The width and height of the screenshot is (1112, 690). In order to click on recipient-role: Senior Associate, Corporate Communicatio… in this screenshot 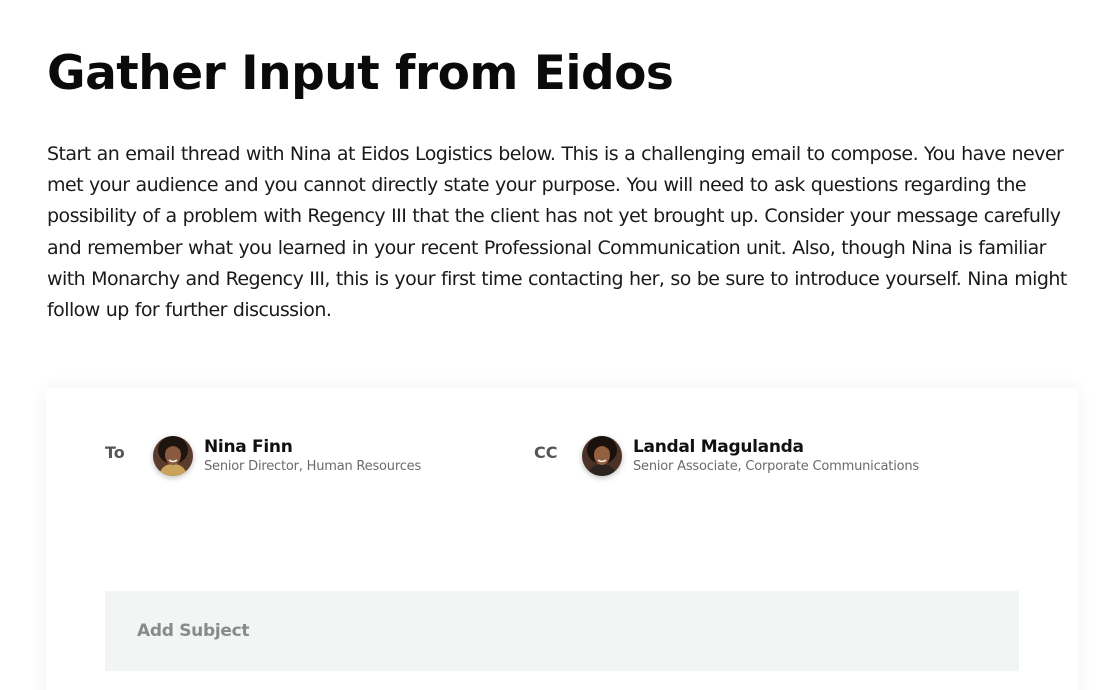, I will do `click(776, 466)`.